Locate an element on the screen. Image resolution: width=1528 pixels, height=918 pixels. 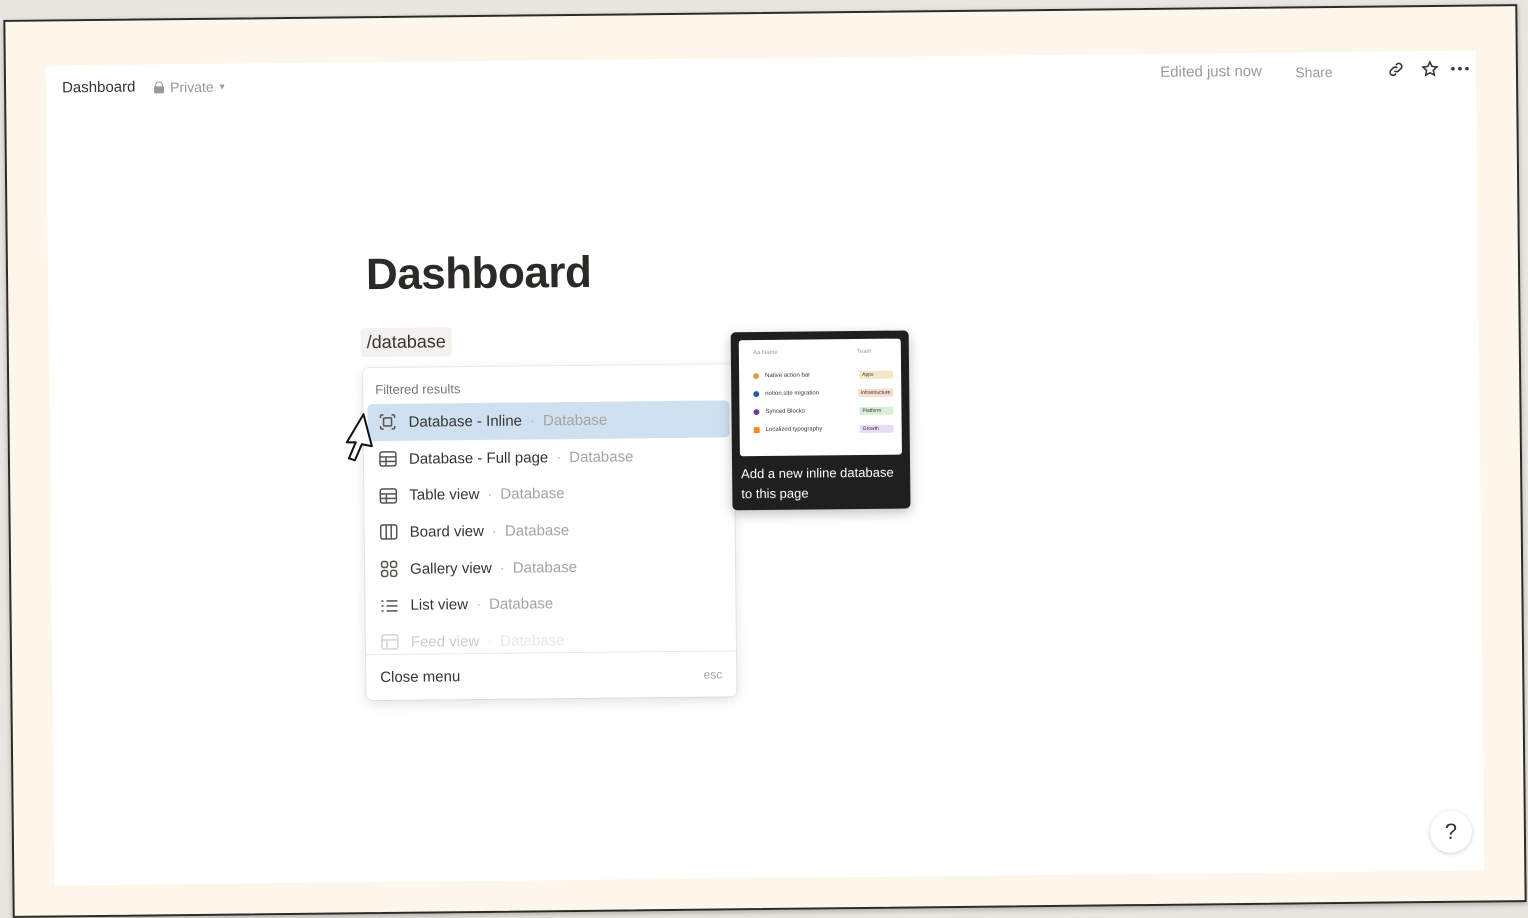
preview-row-name: Localized typography is located at coordinates (794, 429).